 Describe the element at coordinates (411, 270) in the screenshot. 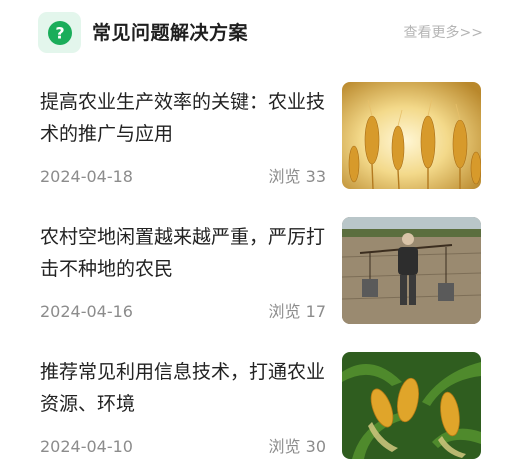

I see `farmer-carrying-buckets-image` at that location.